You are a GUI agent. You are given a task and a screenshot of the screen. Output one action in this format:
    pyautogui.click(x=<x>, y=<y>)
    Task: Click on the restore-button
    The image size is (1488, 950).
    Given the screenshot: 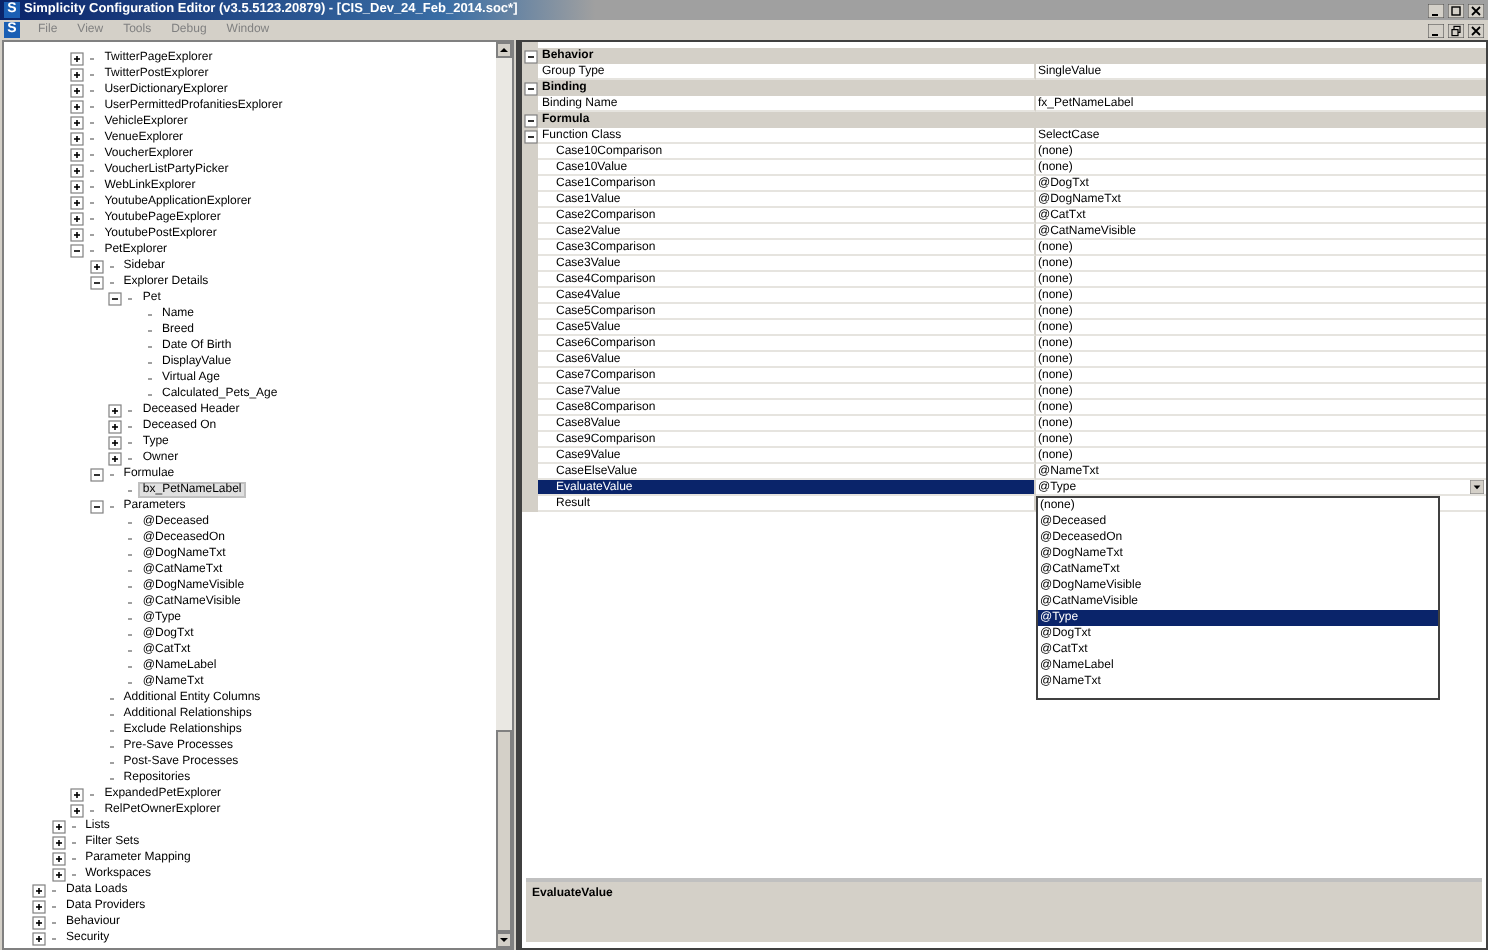 What is the action you would take?
    pyautogui.click(x=1456, y=30)
    